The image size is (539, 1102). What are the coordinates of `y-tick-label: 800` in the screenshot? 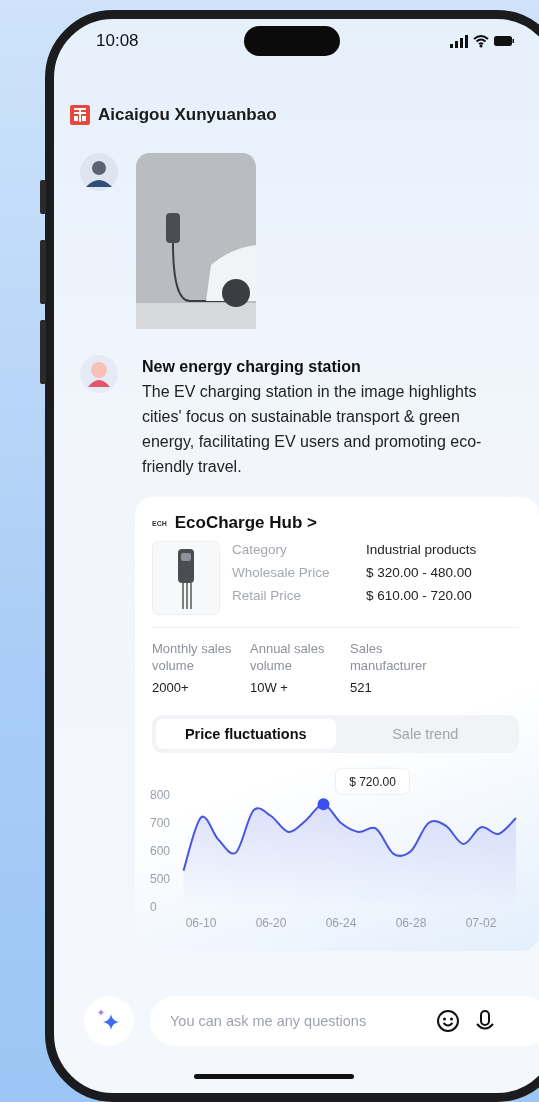 It's located at (160, 795).